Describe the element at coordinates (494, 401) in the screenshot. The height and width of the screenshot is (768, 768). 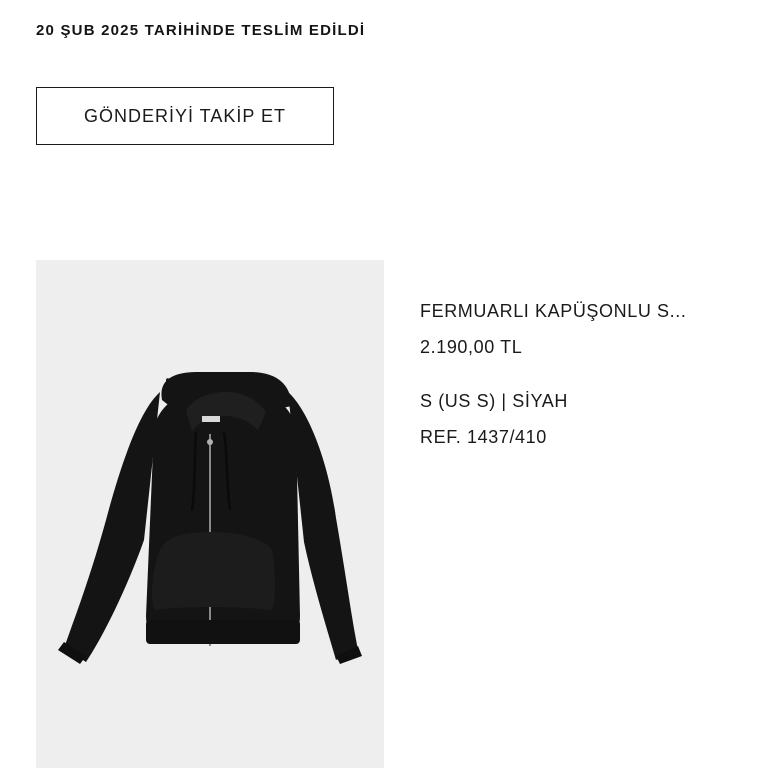
I see `product-size-color: S (US S) | SİYAH` at that location.